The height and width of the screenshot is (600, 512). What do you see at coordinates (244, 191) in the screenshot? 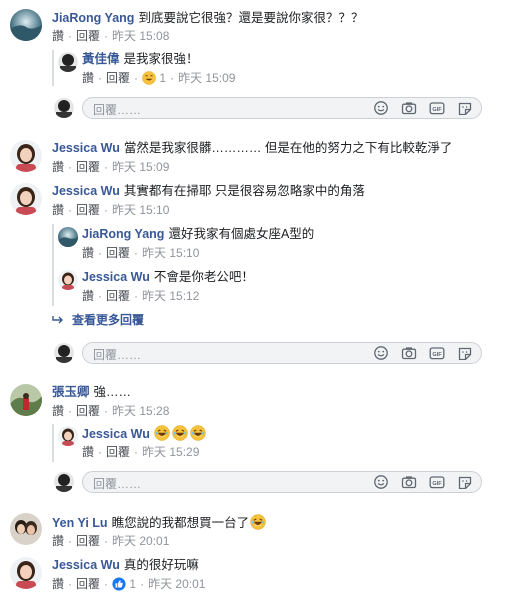
I see `comment-text: 其實都有在掃耶 只是很容易忽略家中的角落` at bounding box center [244, 191].